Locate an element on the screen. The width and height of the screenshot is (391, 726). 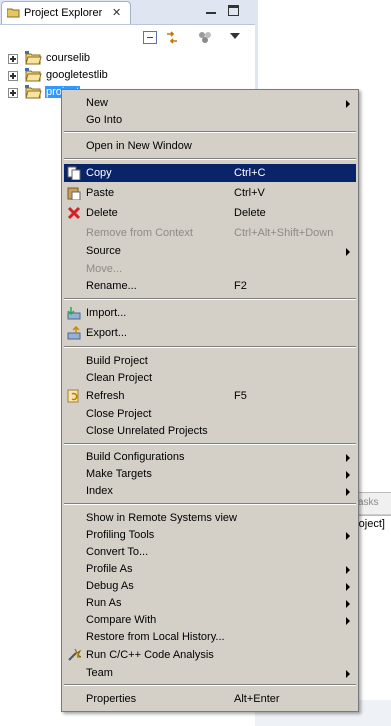
tasks-tab-label: asks is located at coordinates (368, 502).